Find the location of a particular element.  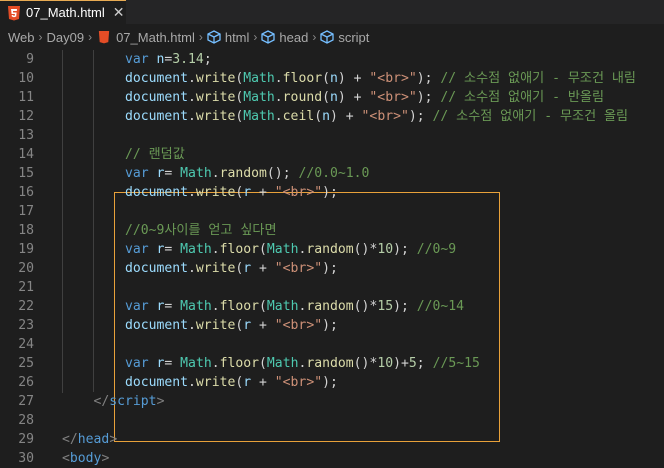

breadcrumb-item: Day09 is located at coordinates (66, 37).